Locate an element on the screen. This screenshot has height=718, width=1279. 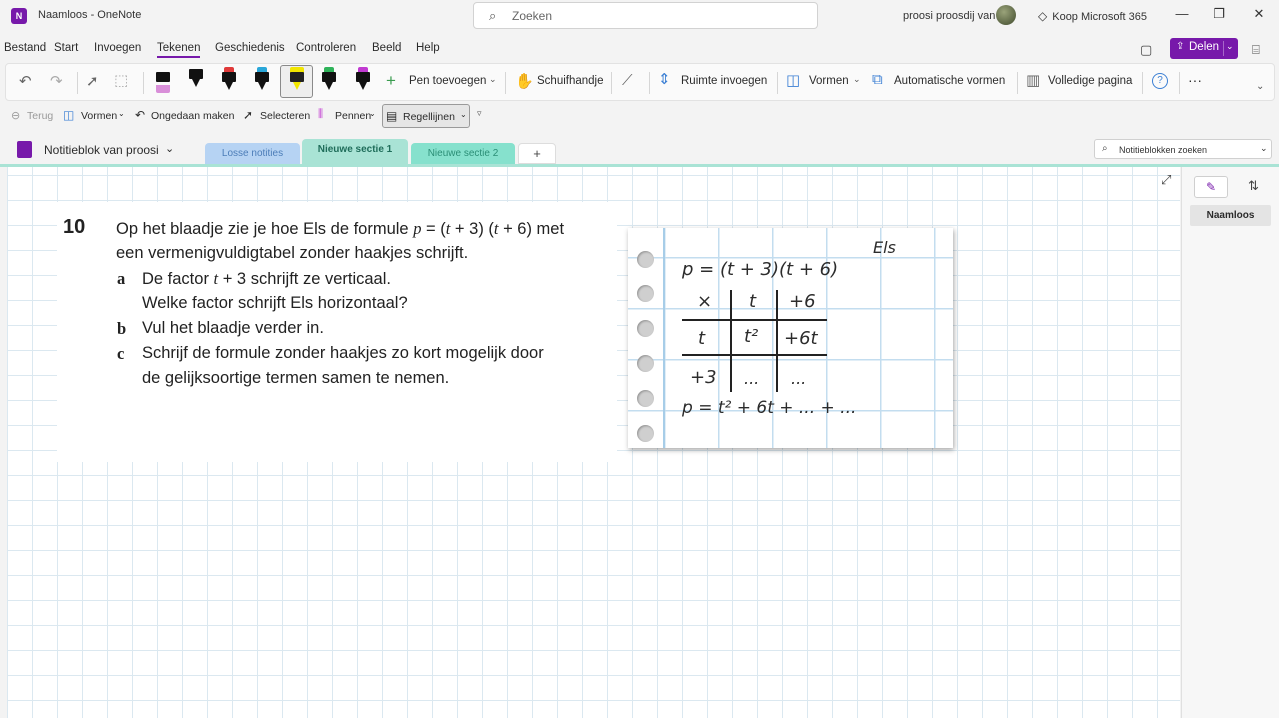
redo-icon: ↷ is located at coordinates (56, 81).